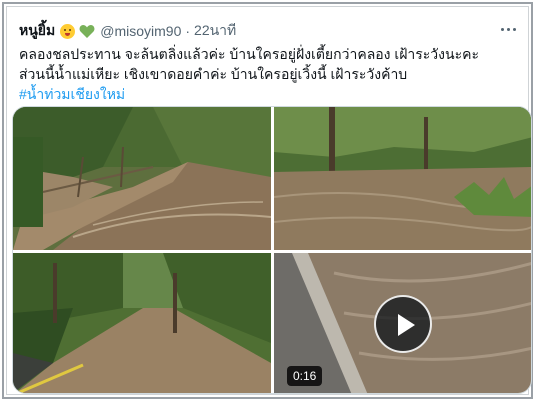 This screenshot has width=539, height=405. What do you see at coordinates (87, 31) in the screenshot?
I see `green-heart-icon` at bounding box center [87, 31].